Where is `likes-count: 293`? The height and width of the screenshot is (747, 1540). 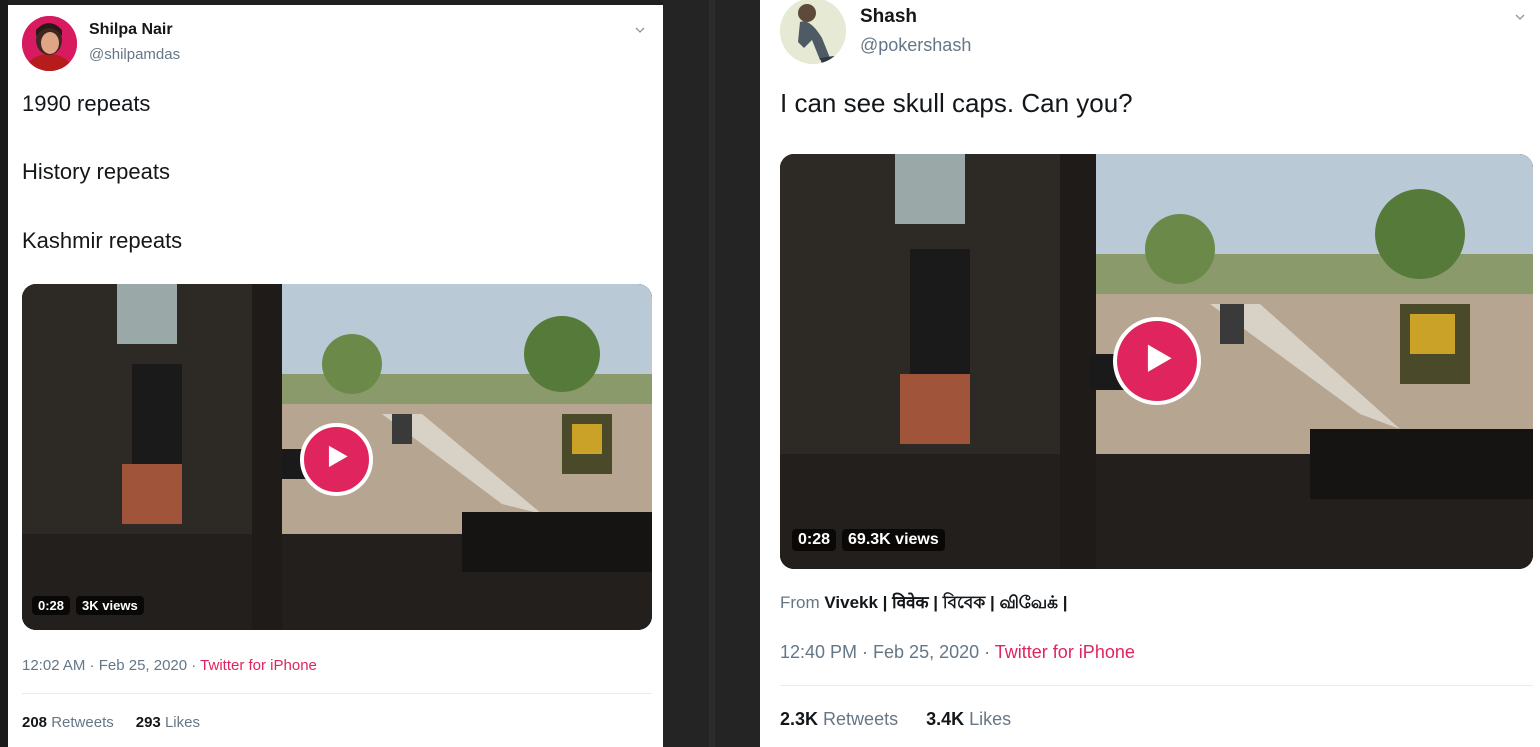 likes-count: 293 is located at coordinates (148, 722).